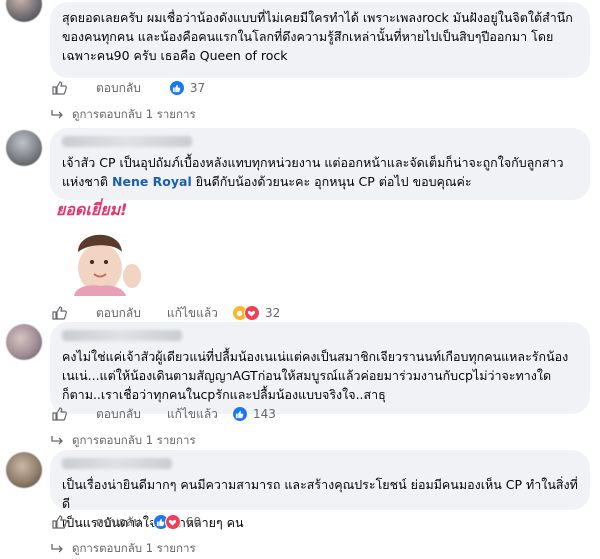  I want to click on reactions: 143, so click(253, 414).